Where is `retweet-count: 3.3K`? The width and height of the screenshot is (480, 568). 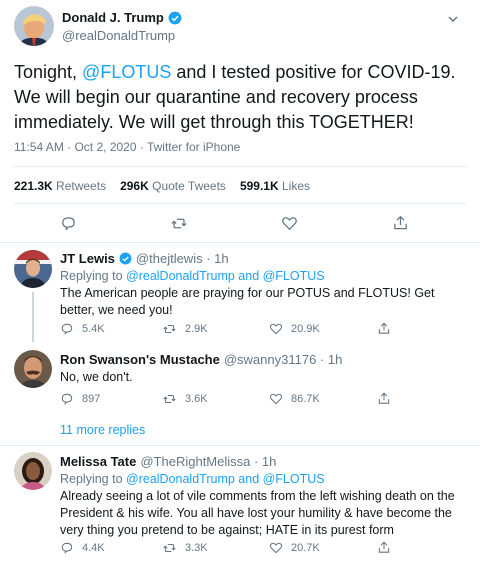 retweet-count: 3.3K is located at coordinates (196, 548).